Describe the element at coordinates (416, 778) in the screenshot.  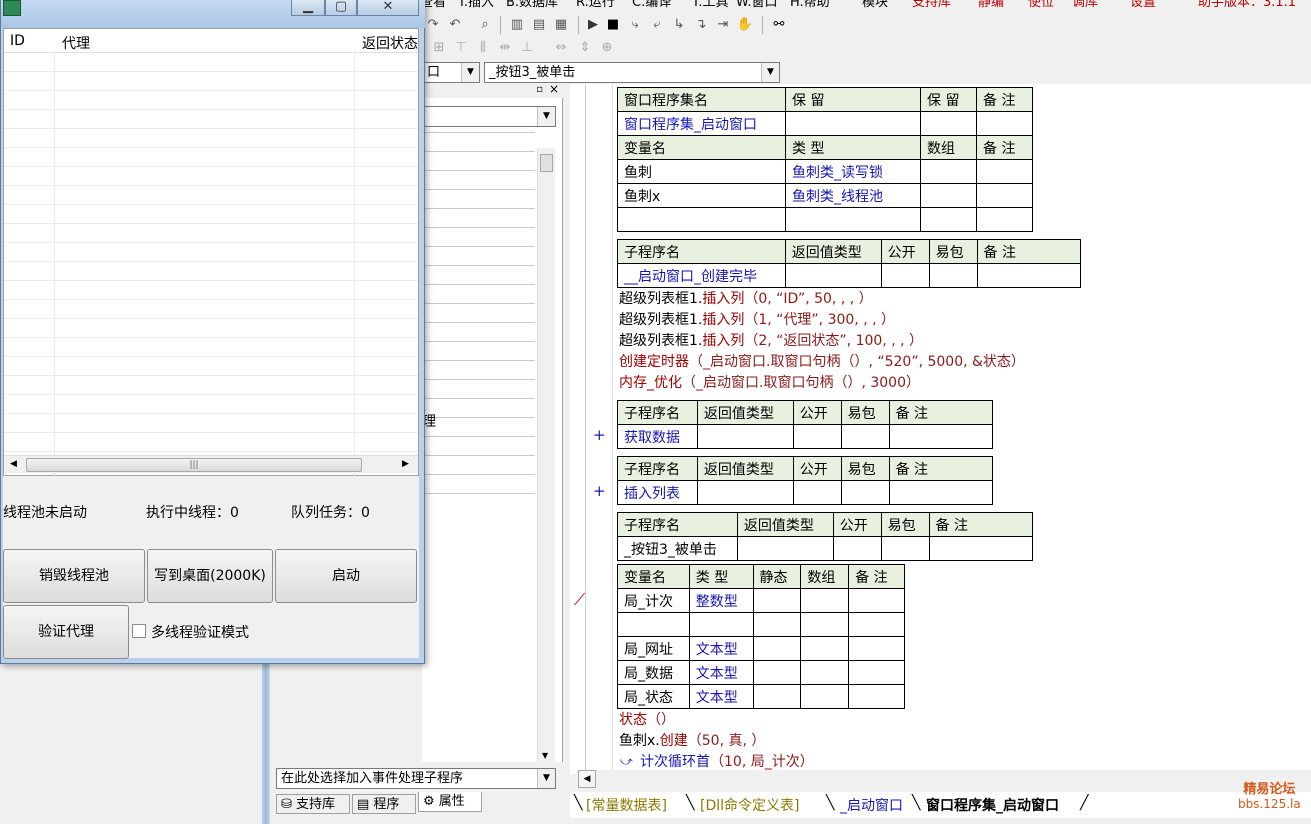
I see `event-handler-combo: 在此处选择加入事件处理子程序 ▼` at that location.